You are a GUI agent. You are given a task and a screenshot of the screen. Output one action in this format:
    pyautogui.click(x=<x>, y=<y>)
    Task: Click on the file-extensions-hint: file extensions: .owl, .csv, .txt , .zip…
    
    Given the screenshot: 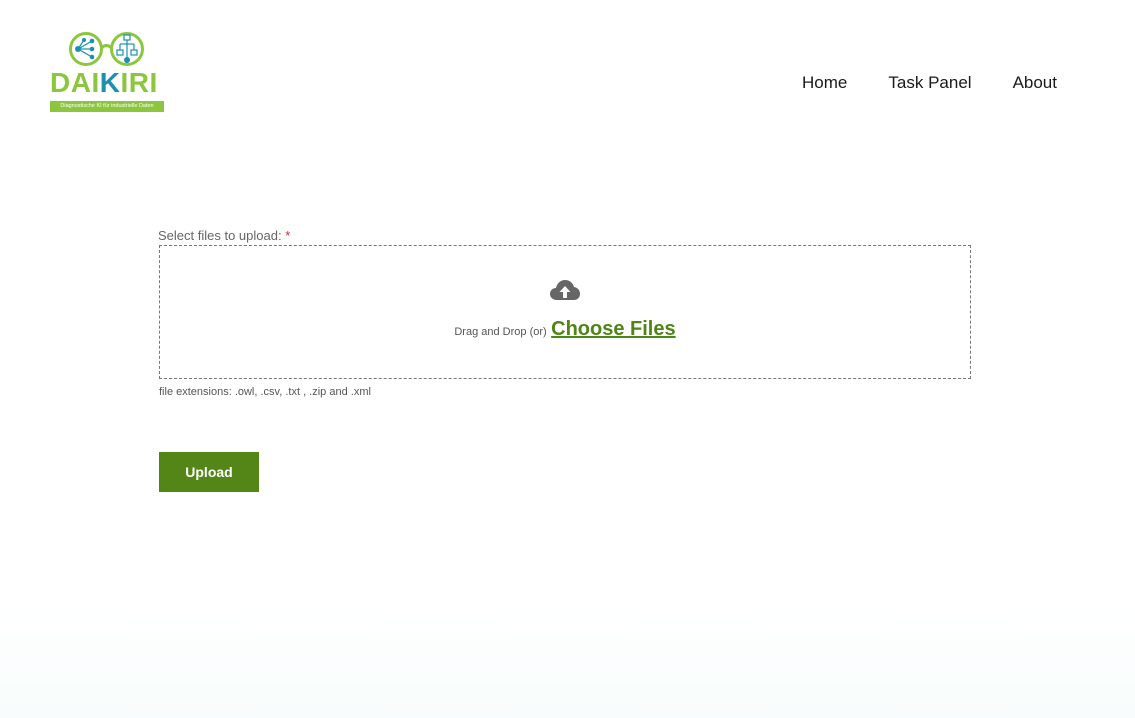 What is the action you would take?
    pyautogui.click(x=265, y=392)
    